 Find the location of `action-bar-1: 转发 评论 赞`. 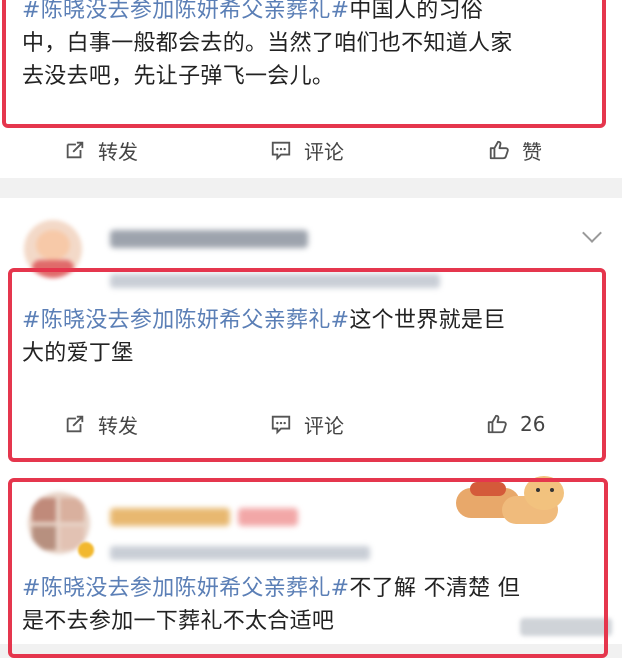

action-bar-1: 转发 评论 赞 is located at coordinates (311, 150).